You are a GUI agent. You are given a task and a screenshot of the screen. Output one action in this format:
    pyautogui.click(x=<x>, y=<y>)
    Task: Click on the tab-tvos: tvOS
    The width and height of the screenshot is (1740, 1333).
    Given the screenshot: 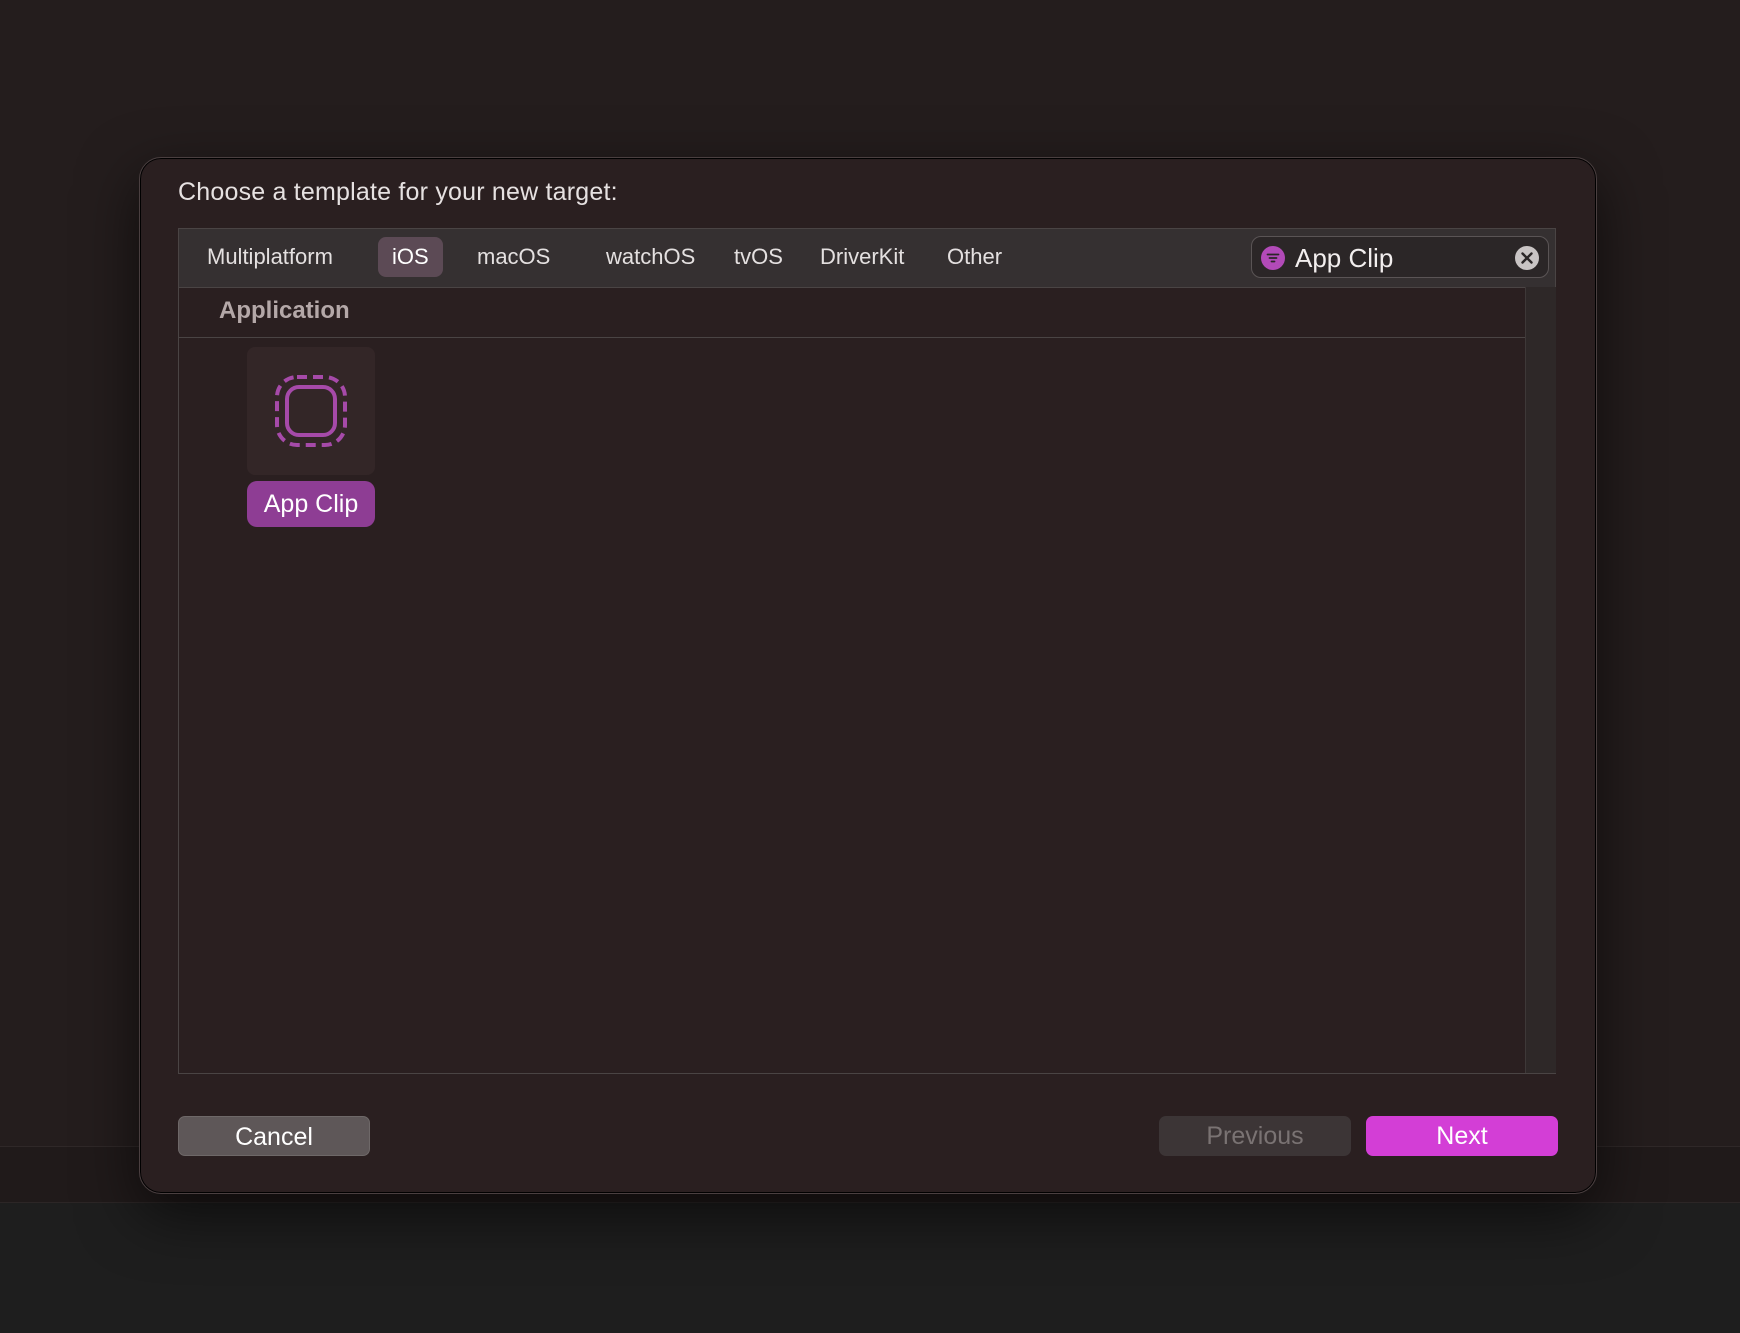 What is the action you would take?
    pyautogui.click(x=758, y=257)
    